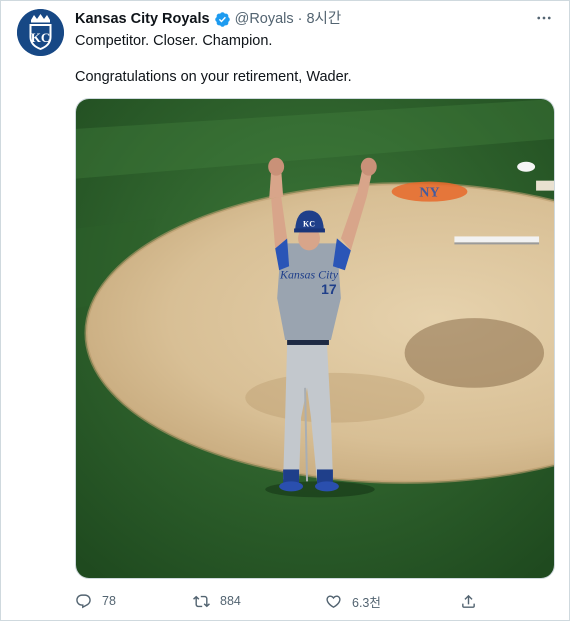 Image resolution: width=570 pixels, height=621 pixels. What do you see at coordinates (230, 601) in the screenshot?
I see `retweet-count: 884` at bounding box center [230, 601].